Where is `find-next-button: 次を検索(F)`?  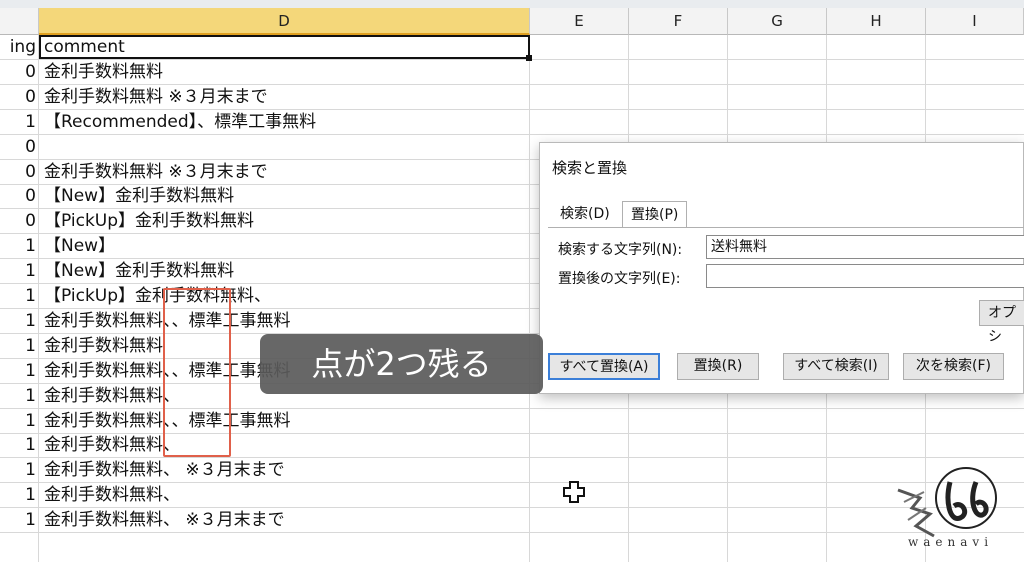 find-next-button: 次を検索(F) is located at coordinates (953, 366).